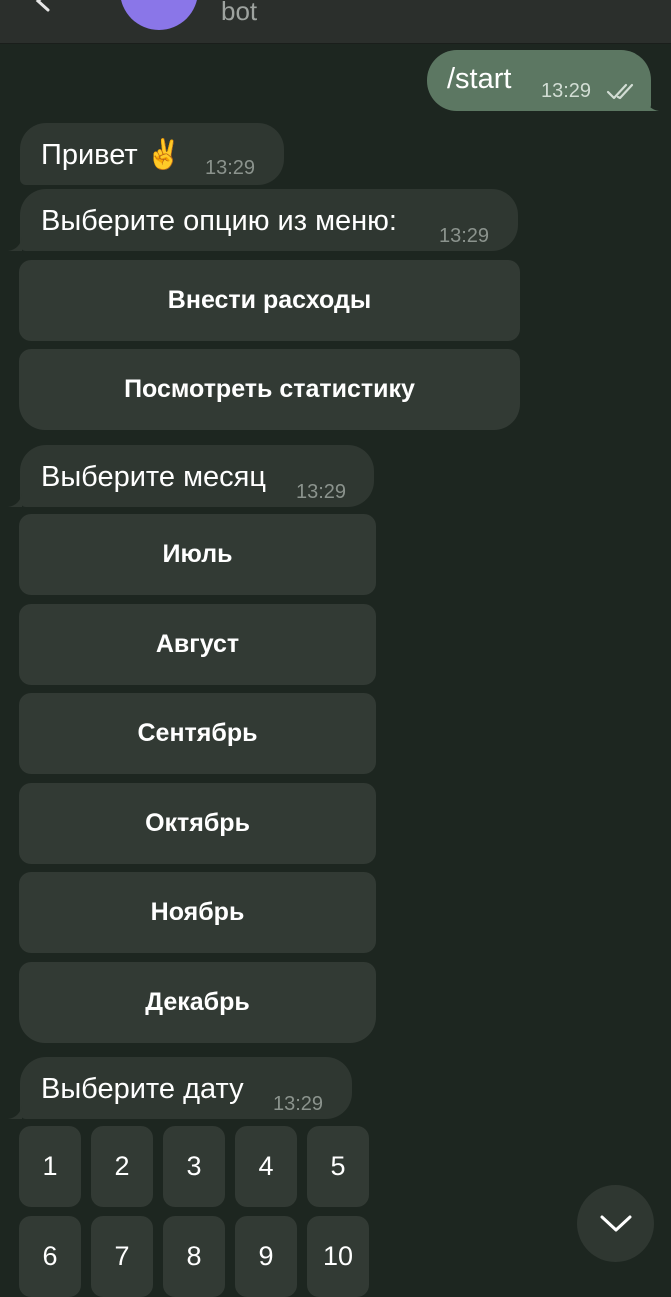  I want to click on incoming-message: Выберите опцию из меню: 13:29, so click(269, 220).